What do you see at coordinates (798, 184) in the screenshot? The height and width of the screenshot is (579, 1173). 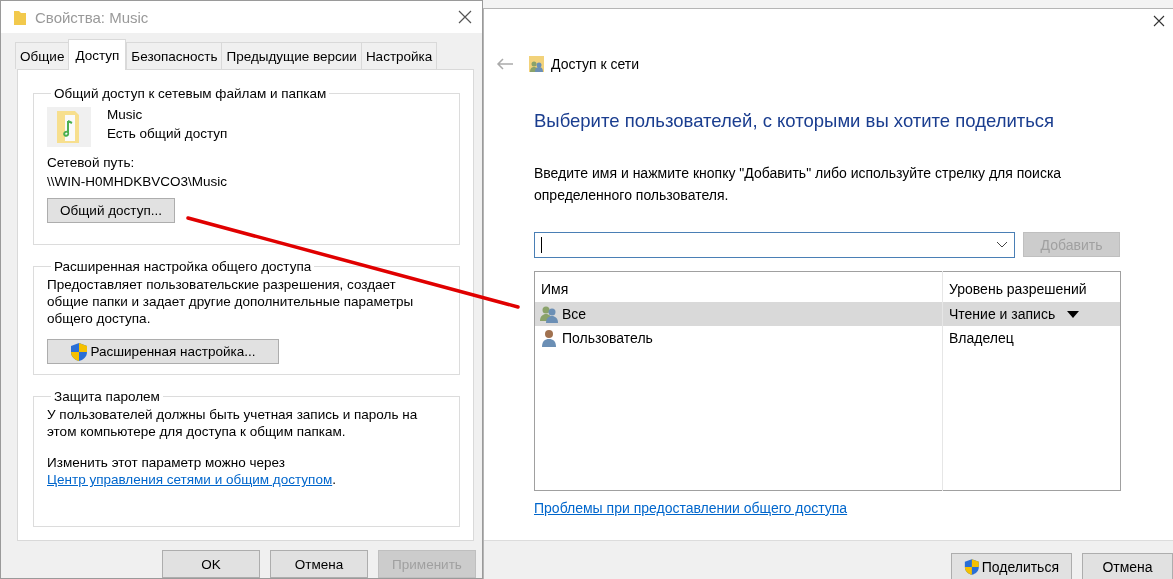 I see `instructions-text: Введите имя и нажмите кнопку "Добавить" либо используйте стрелку для поиска определенного пользователя.` at bounding box center [798, 184].